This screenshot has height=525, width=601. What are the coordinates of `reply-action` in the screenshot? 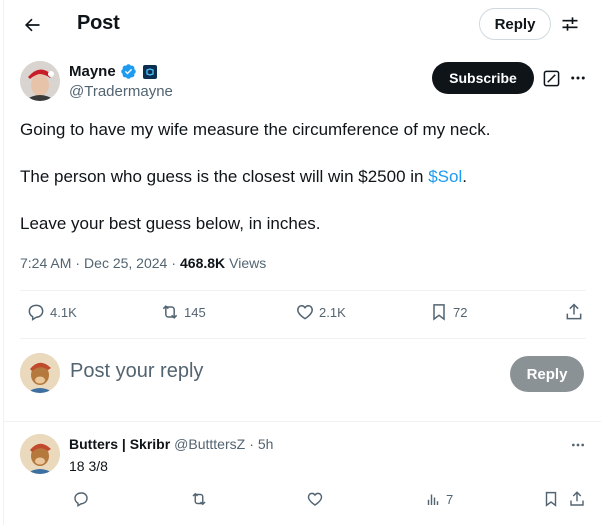 It's located at (81, 499).